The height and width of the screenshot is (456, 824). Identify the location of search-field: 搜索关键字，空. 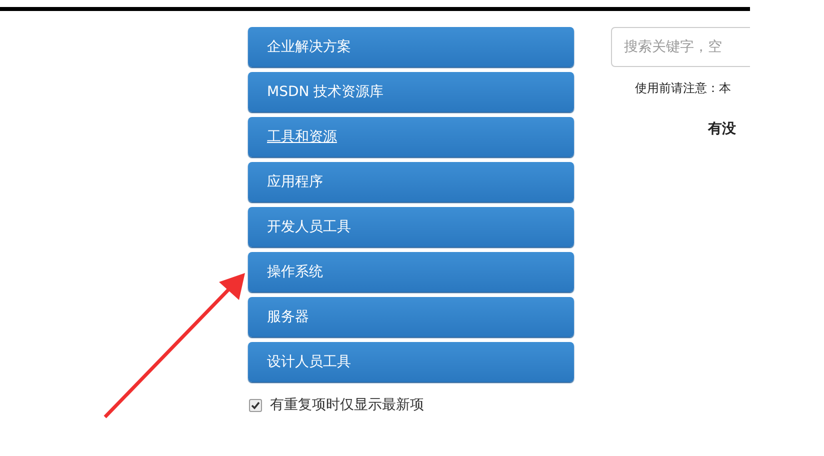
(680, 47).